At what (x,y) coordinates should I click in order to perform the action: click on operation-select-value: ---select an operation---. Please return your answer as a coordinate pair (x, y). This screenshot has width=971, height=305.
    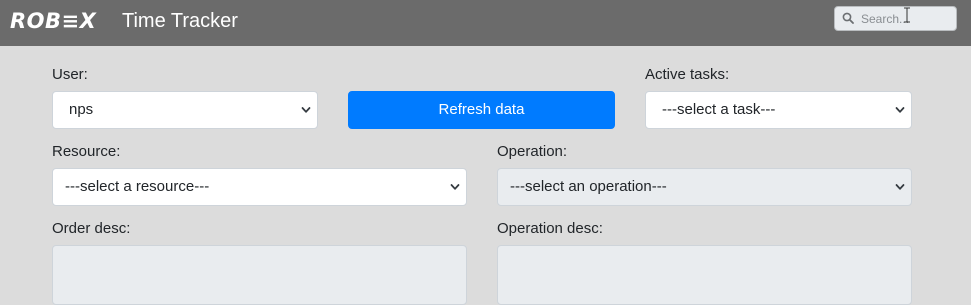
    Looking at the image, I should click on (588, 186).